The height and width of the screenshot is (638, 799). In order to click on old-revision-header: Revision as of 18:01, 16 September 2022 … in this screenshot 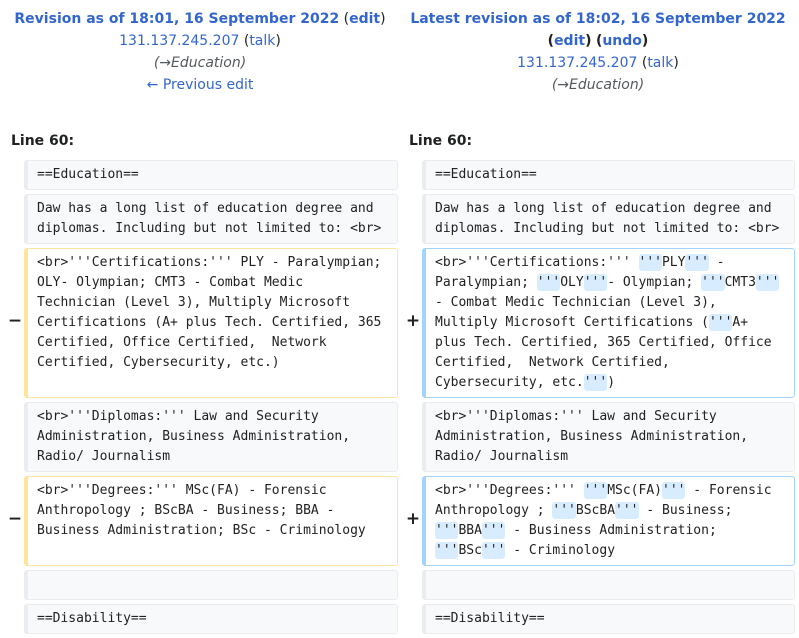, I will do `click(200, 52)`.